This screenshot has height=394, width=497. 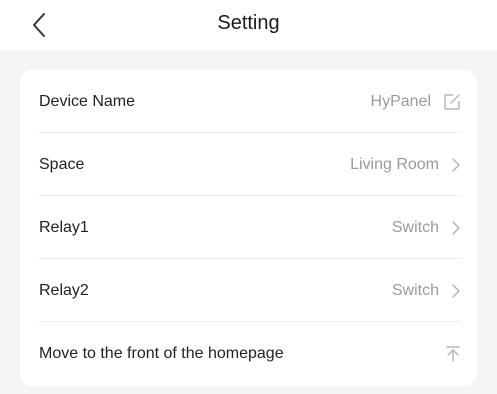 I want to click on pin-to-top-icon, so click(x=453, y=354).